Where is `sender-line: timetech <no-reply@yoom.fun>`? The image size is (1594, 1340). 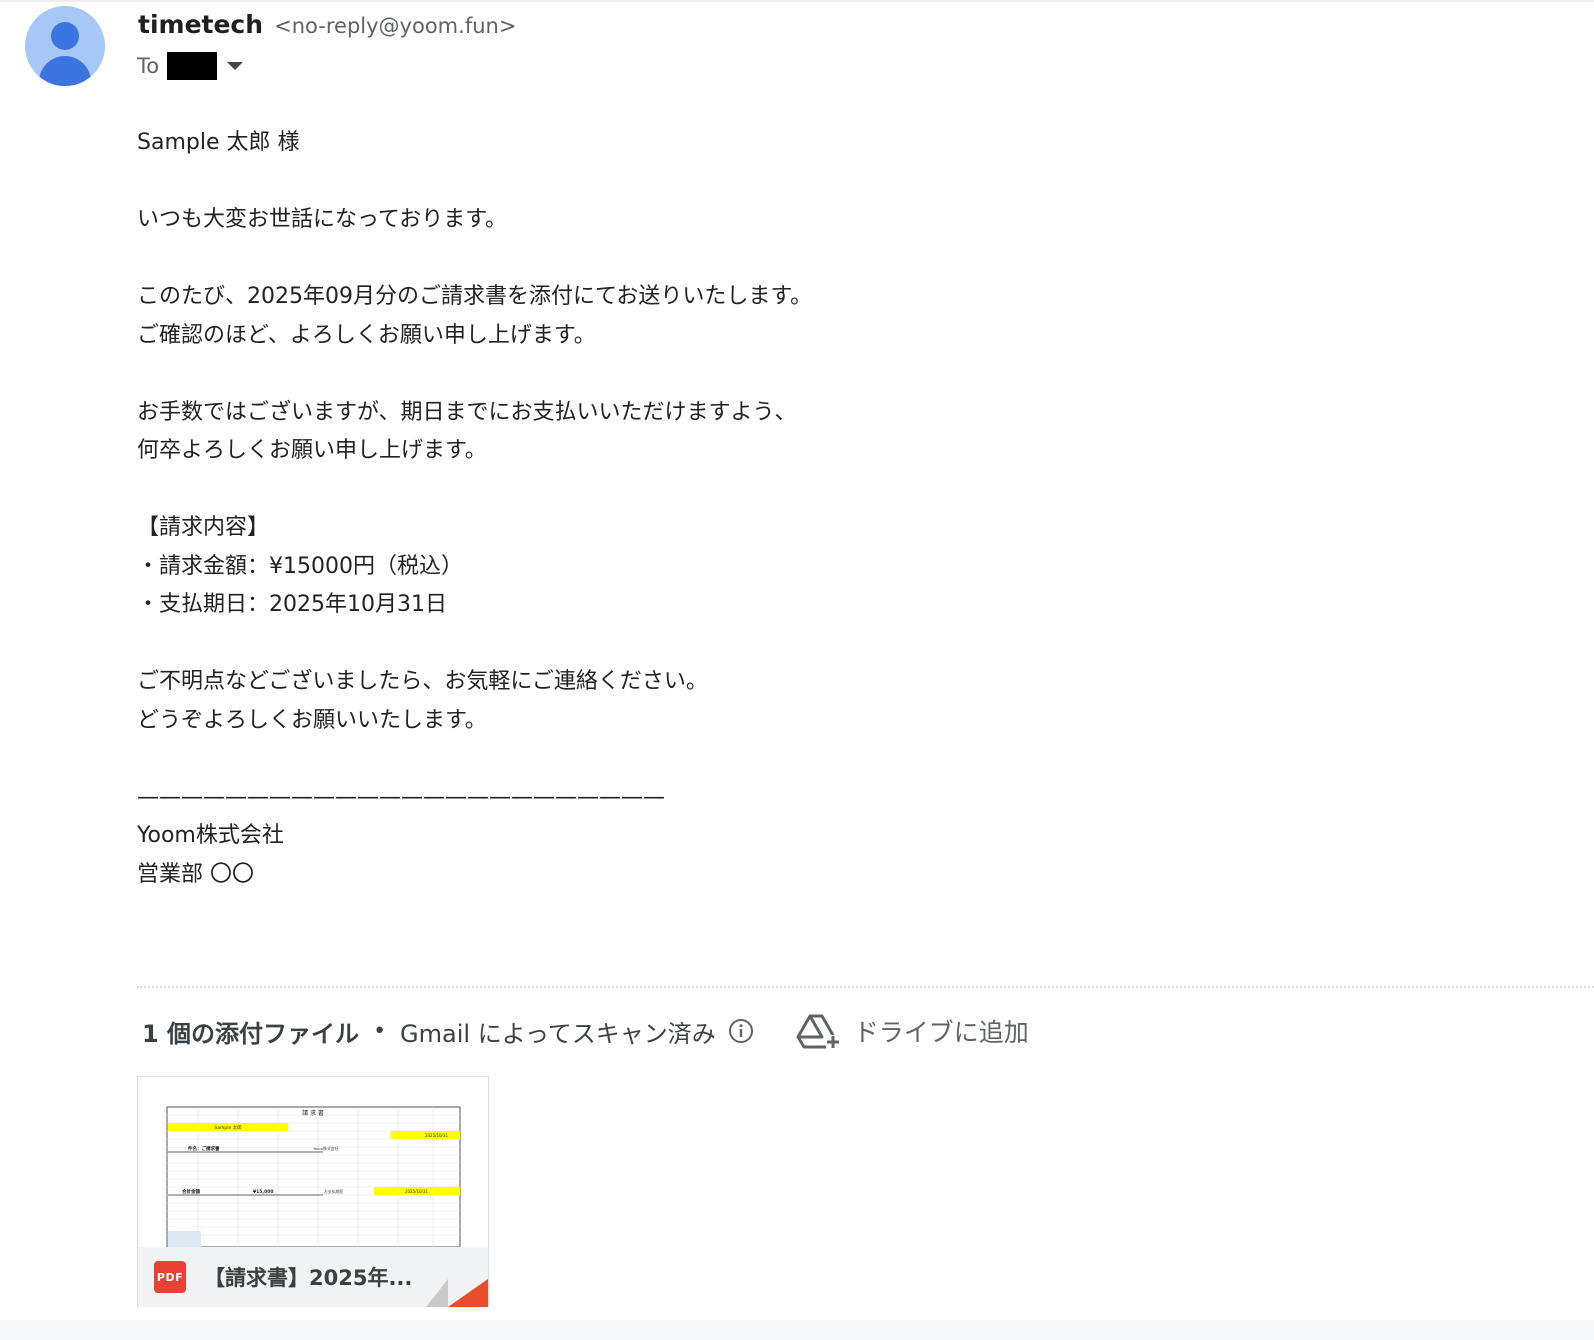
sender-line: timetech <no-reply@yoom.fun> is located at coordinates (327, 26).